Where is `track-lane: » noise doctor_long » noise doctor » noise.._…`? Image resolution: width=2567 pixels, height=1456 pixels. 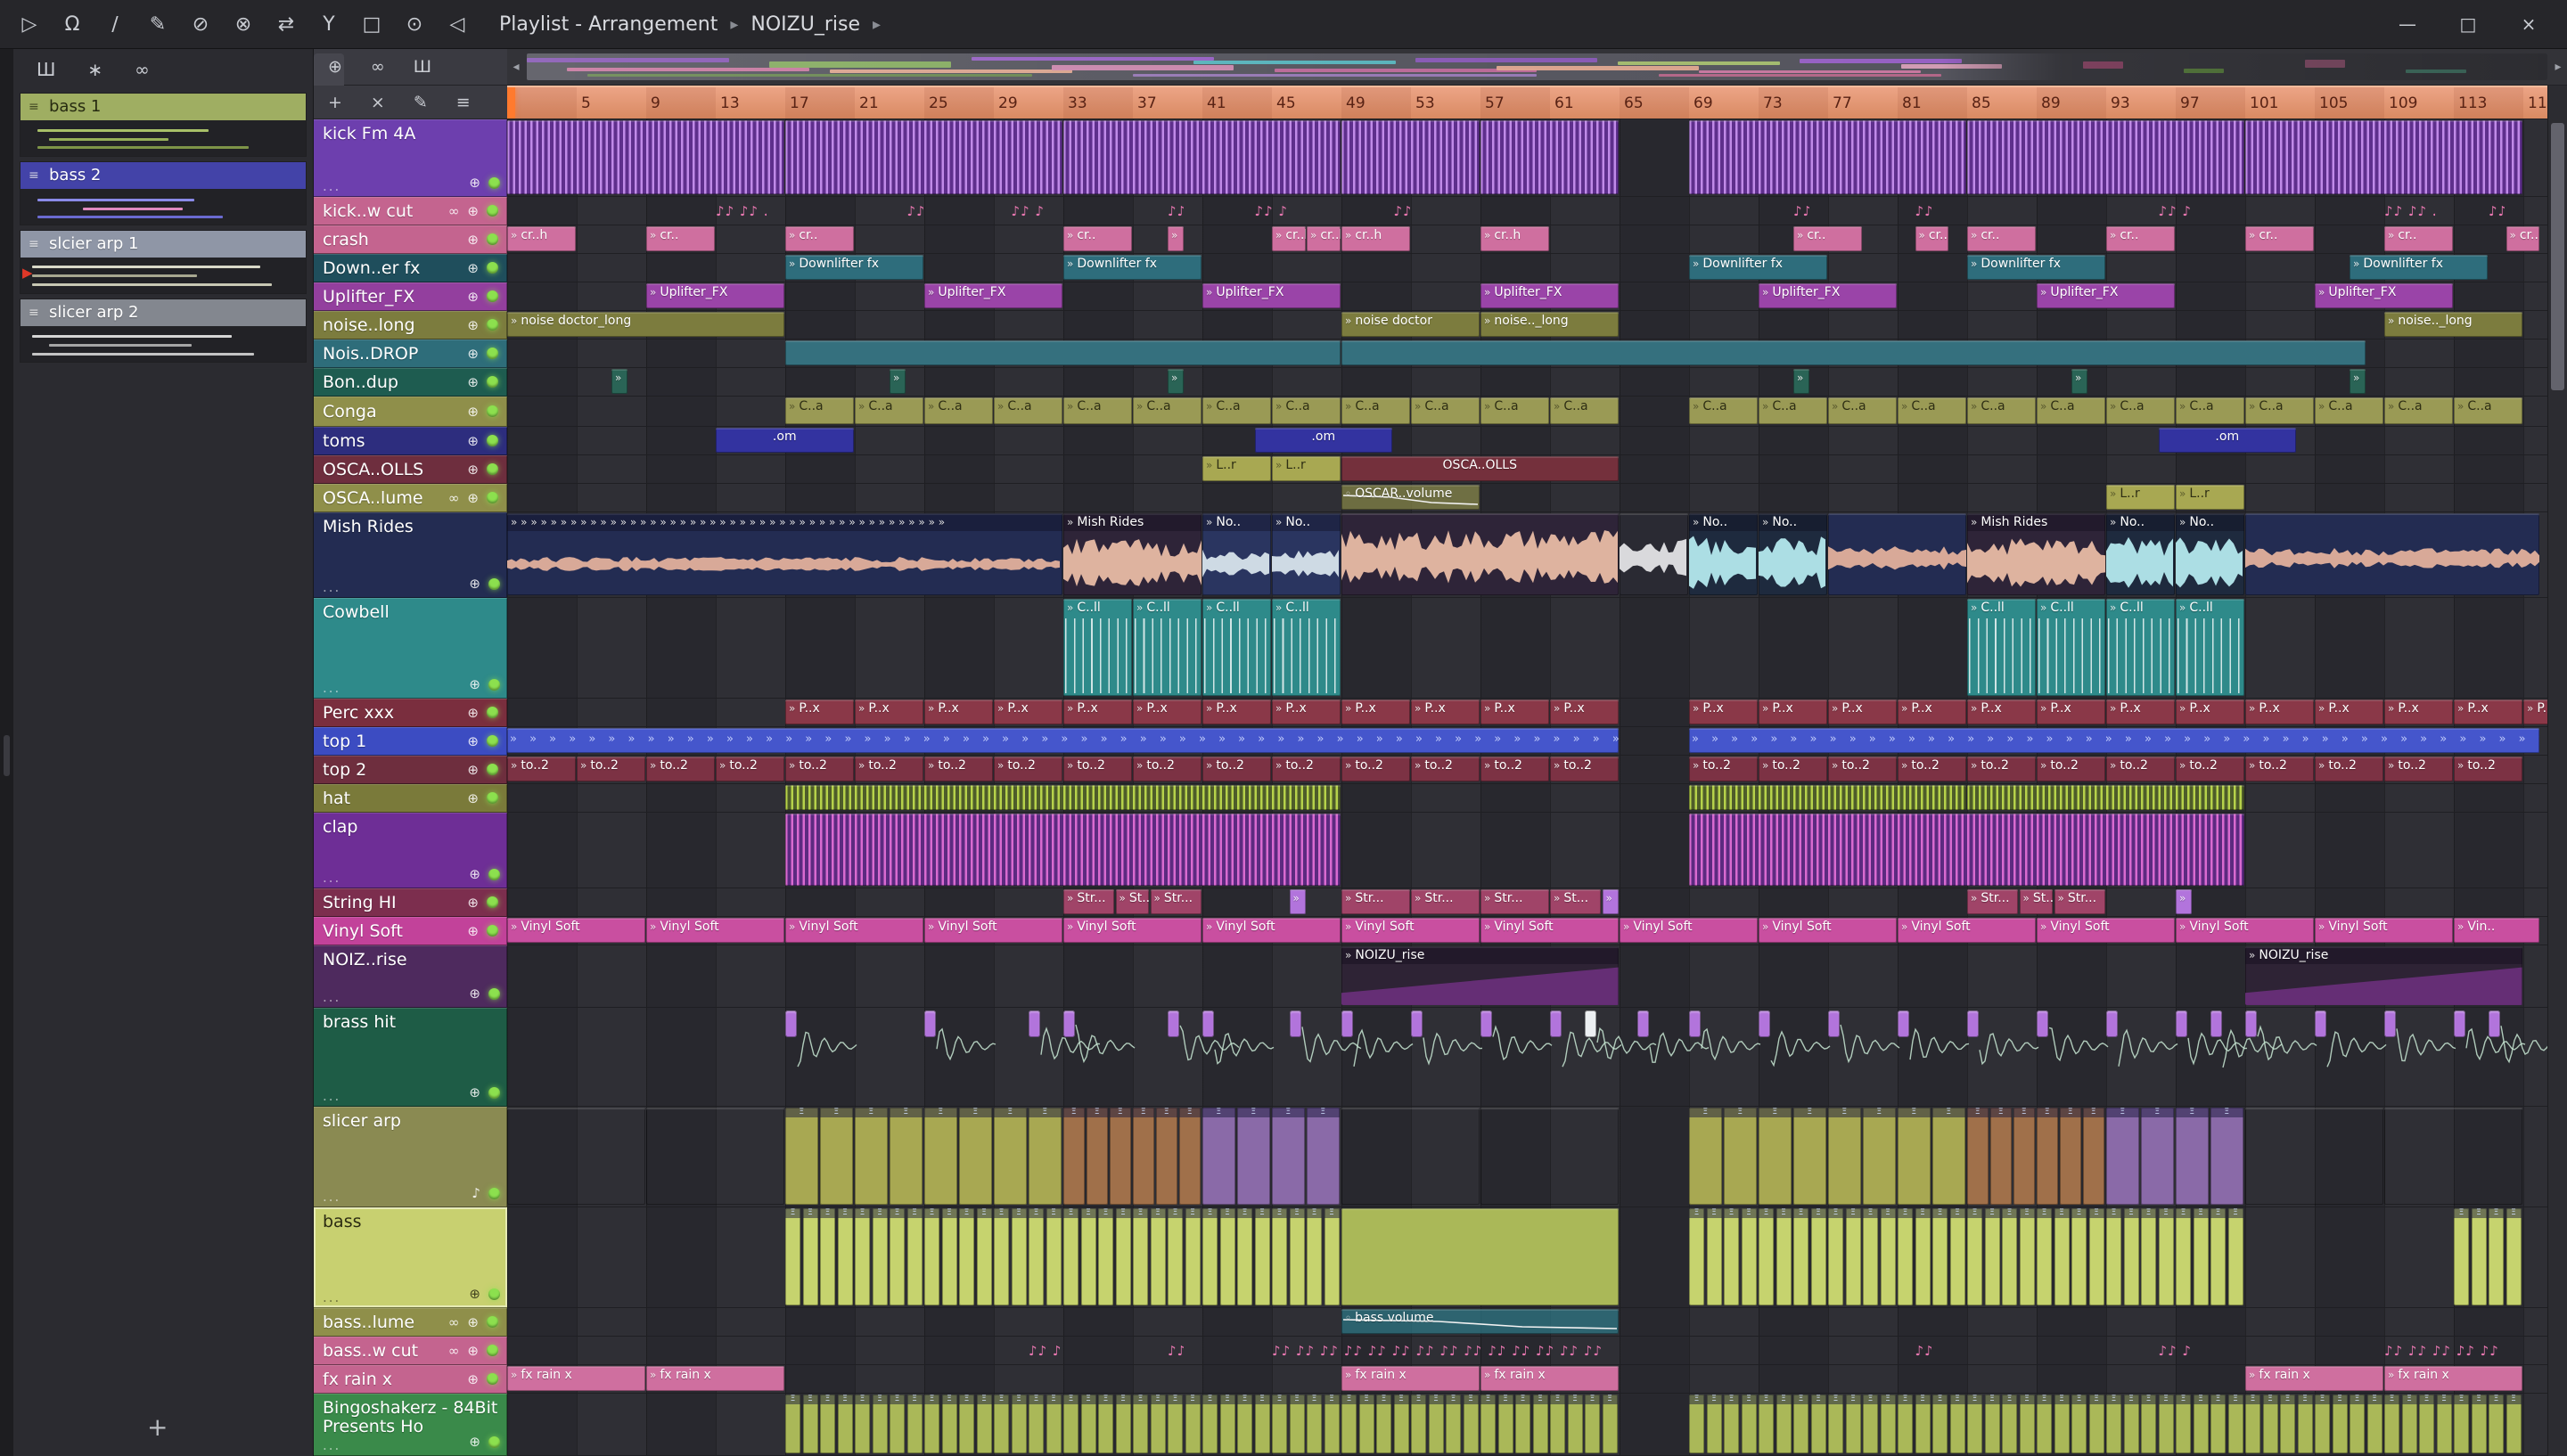
track-lane: » noise doctor_long » noise doctor » noise.._… is located at coordinates (1527, 325).